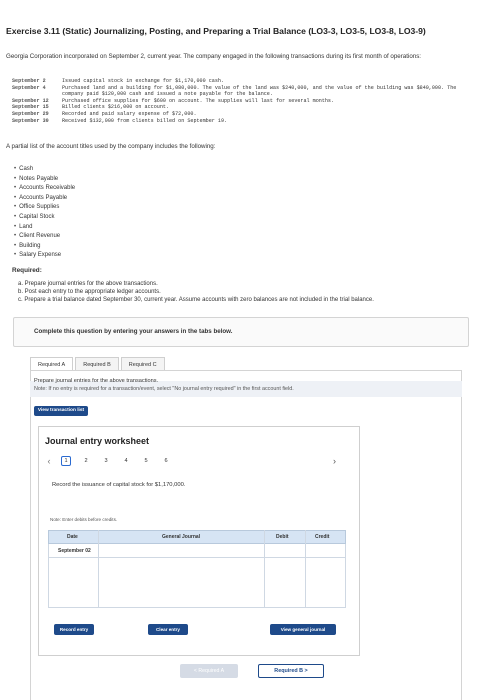 The width and height of the screenshot is (484, 700). What do you see at coordinates (291, 671) in the screenshot?
I see `next-required-b-button: Required B >` at bounding box center [291, 671].